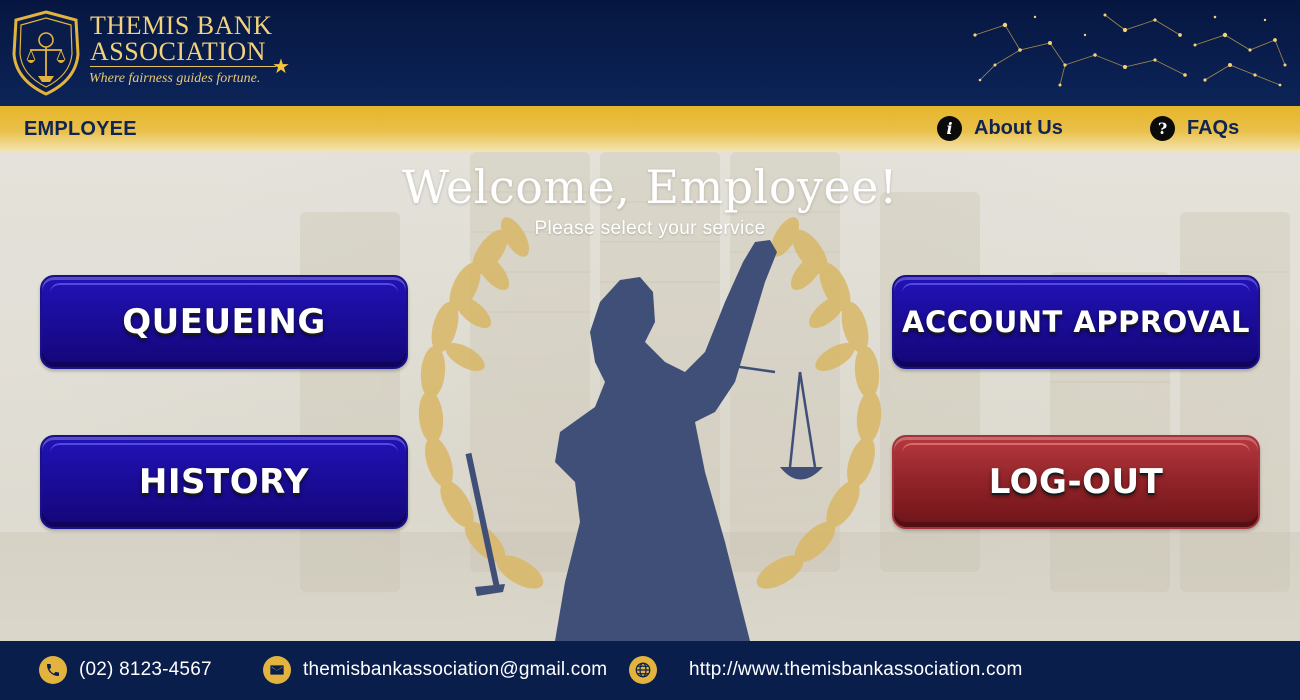 The height and width of the screenshot is (700, 1300). What do you see at coordinates (650, 187) in the screenshot?
I see `welcome-title: Welcome, Employee!` at bounding box center [650, 187].